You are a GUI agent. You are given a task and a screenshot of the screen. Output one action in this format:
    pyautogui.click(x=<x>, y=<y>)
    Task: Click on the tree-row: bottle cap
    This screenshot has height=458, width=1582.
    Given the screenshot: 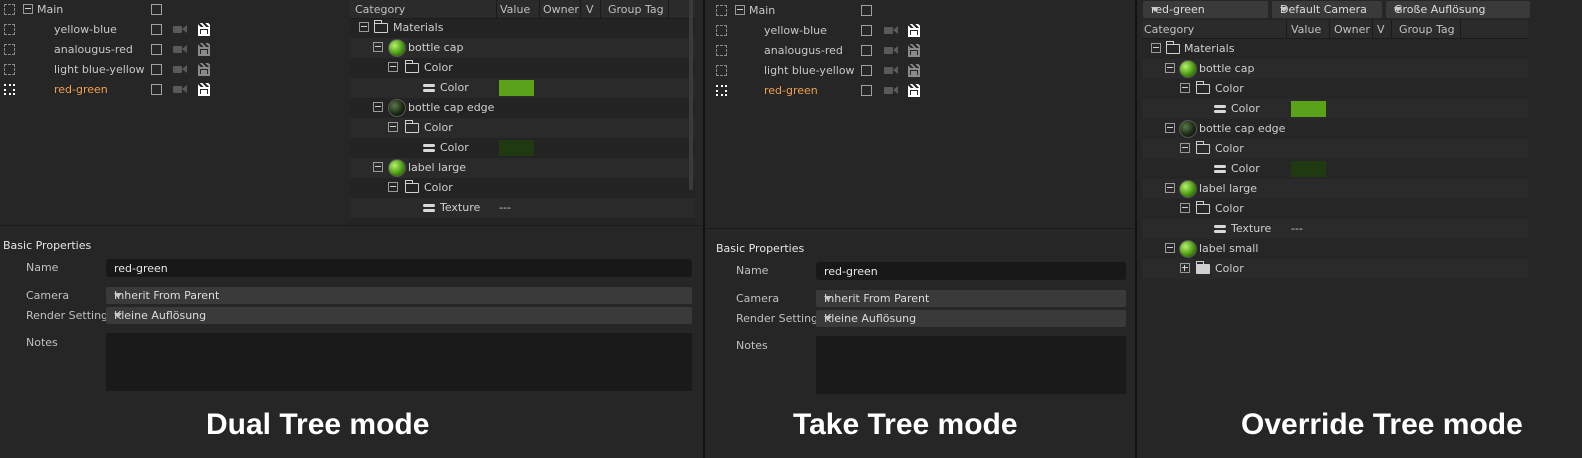 What is the action you would take?
    pyautogui.click(x=522, y=48)
    